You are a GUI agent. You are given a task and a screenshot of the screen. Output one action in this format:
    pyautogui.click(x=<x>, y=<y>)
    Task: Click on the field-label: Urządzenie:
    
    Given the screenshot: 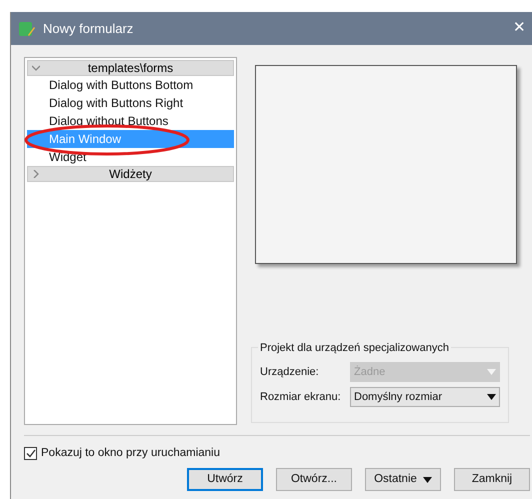 What is the action you would take?
    pyautogui.click(x=290, y=372)
    